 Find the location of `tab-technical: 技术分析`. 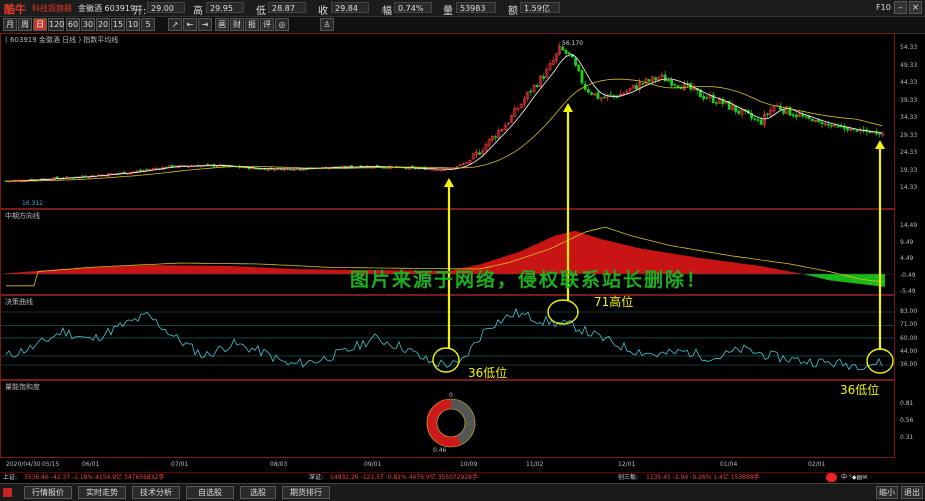

tab-technical: 技术分析 is located at coordinates (156, 492).